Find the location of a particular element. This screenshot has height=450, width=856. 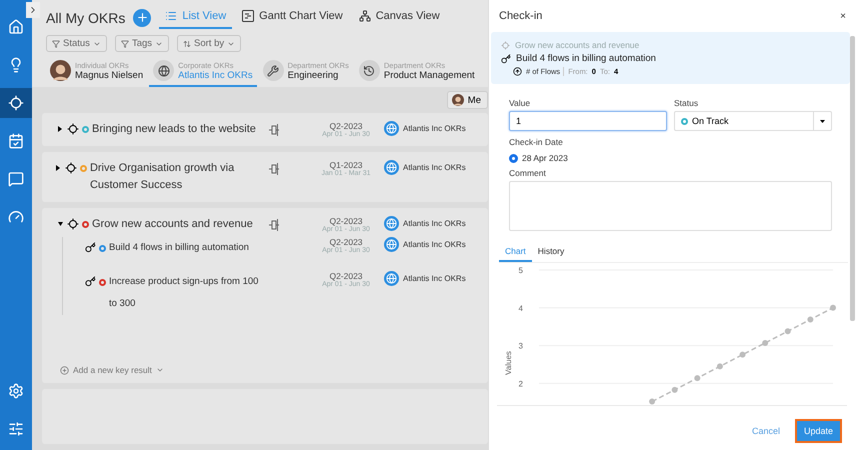

me-filter-button: Me is located at coordinates (467, 100).